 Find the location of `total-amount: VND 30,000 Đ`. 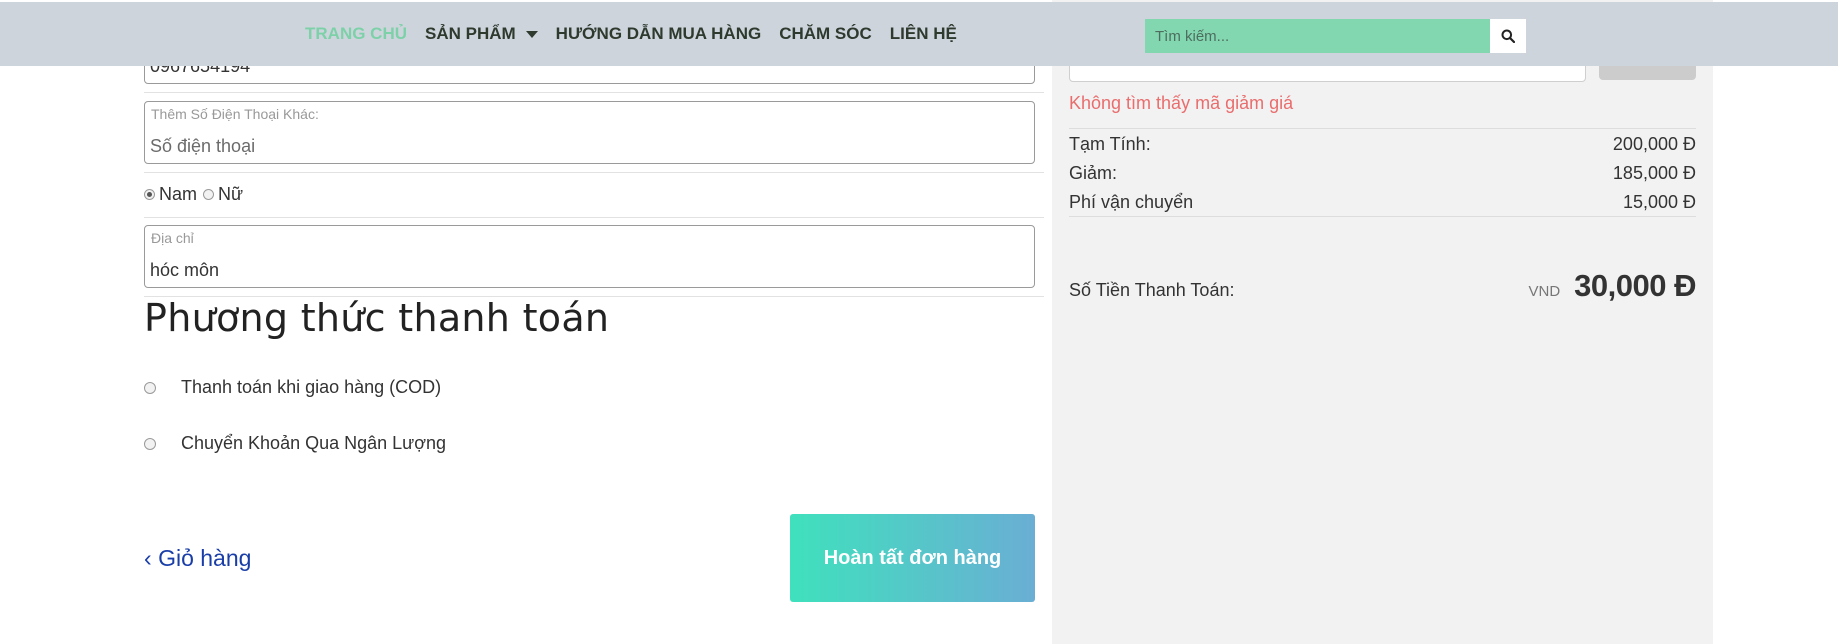

total-amount: VND 30,000 Đ is located at coordinates (1613, 286).